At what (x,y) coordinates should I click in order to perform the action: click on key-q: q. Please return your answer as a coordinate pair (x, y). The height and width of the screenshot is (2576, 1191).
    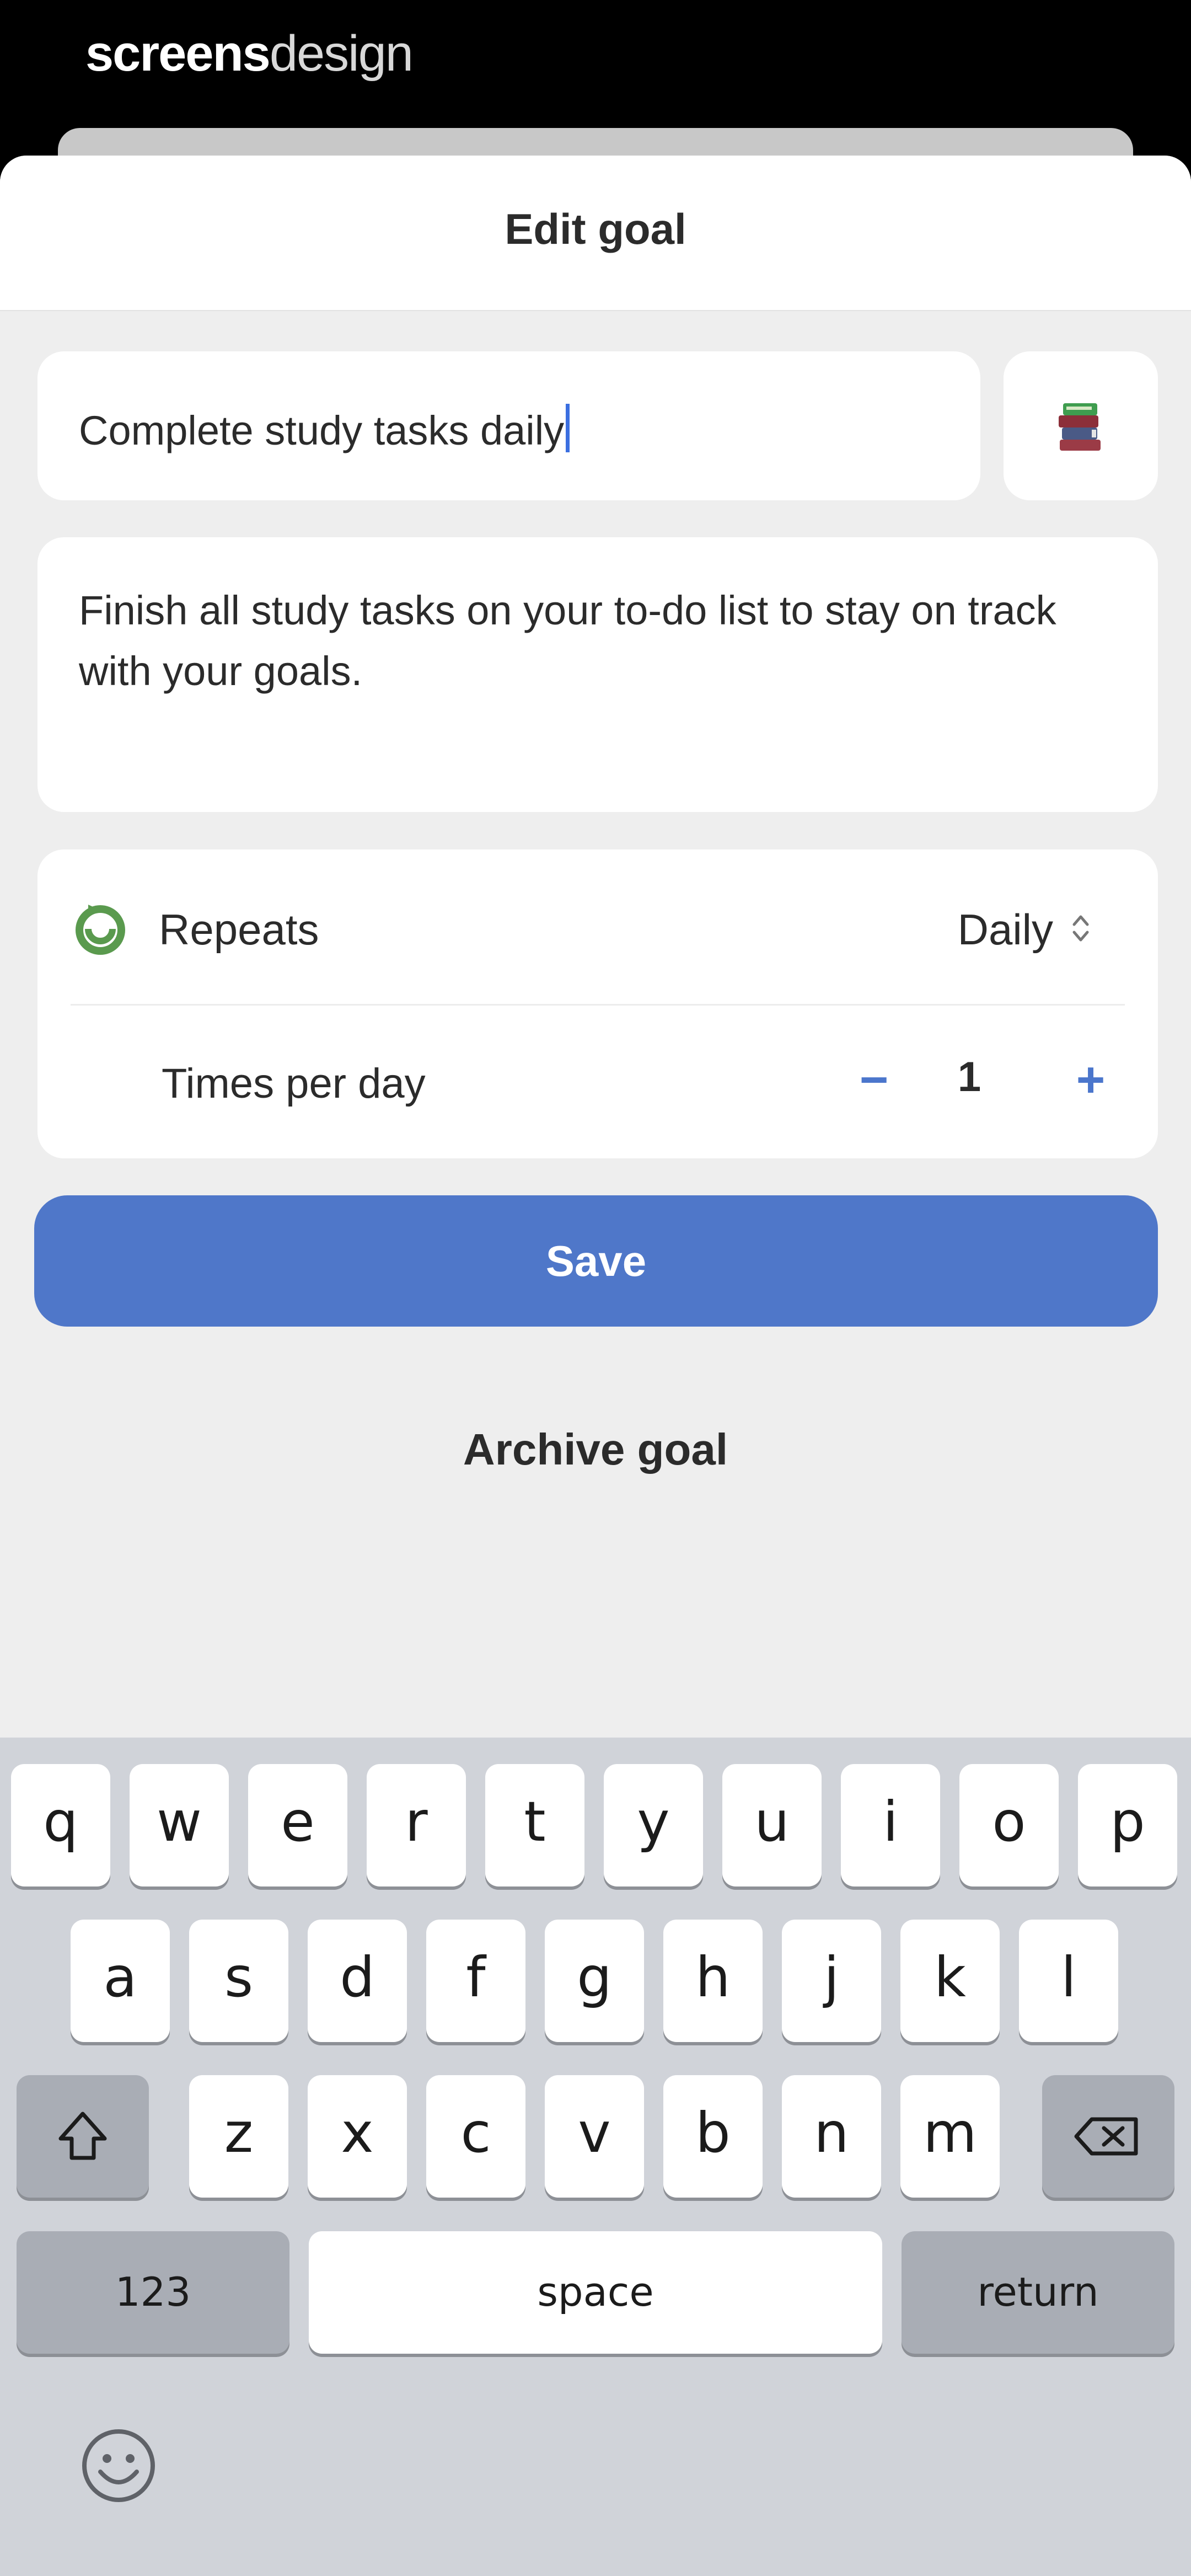
    Looking at the image, I should click on (61, 1825).